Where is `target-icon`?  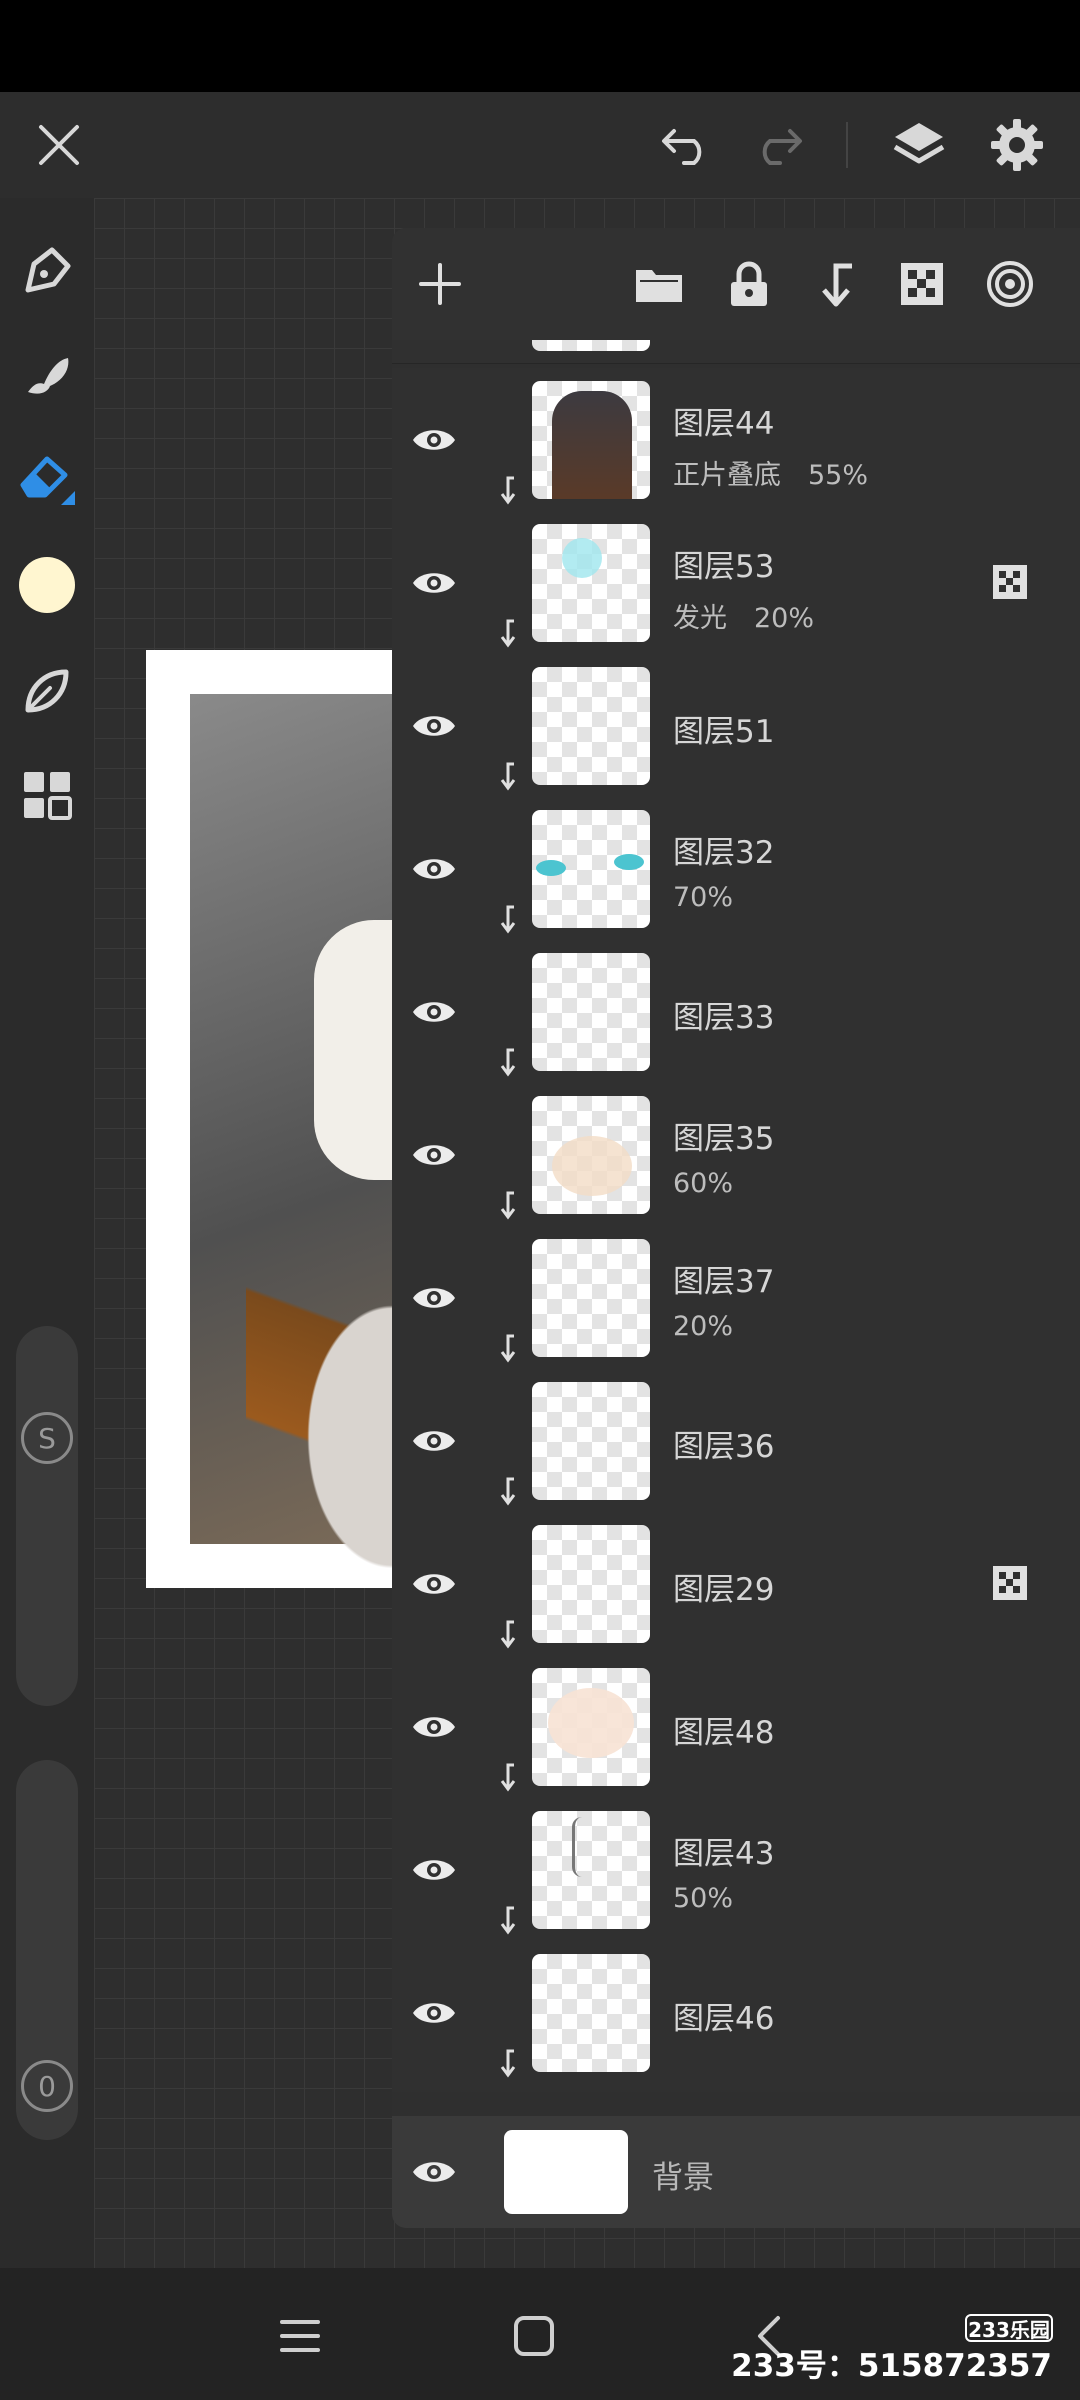 target-icon is located at coordinates (1010, 284).